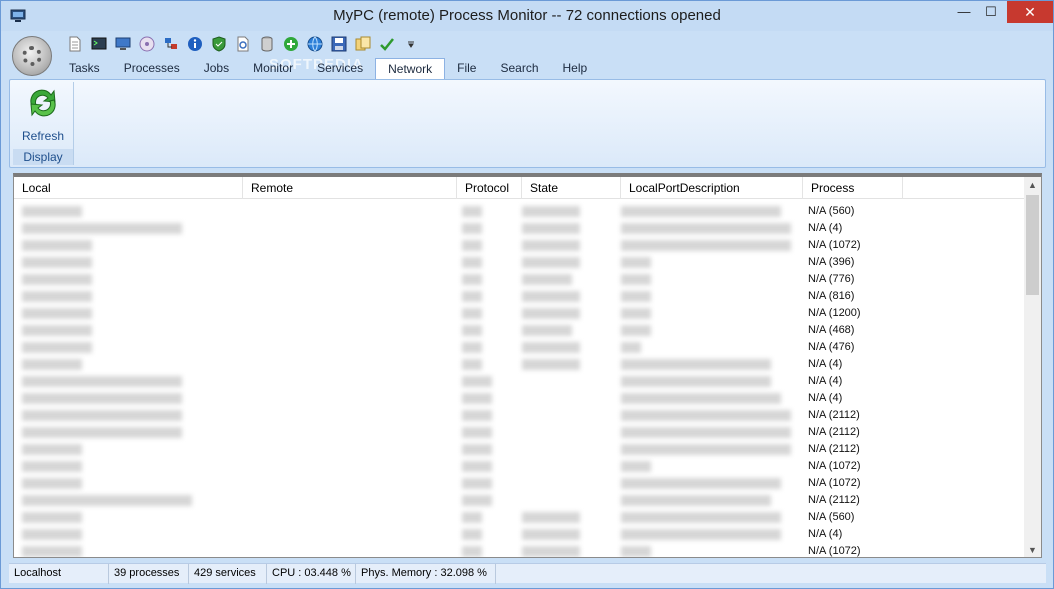 This screenshot has height=589, width=1054. What do you see at coordinates (216, 69) in the screenshot?
I see `tab-jobs: Jobs` at bounding box center [216, 69].